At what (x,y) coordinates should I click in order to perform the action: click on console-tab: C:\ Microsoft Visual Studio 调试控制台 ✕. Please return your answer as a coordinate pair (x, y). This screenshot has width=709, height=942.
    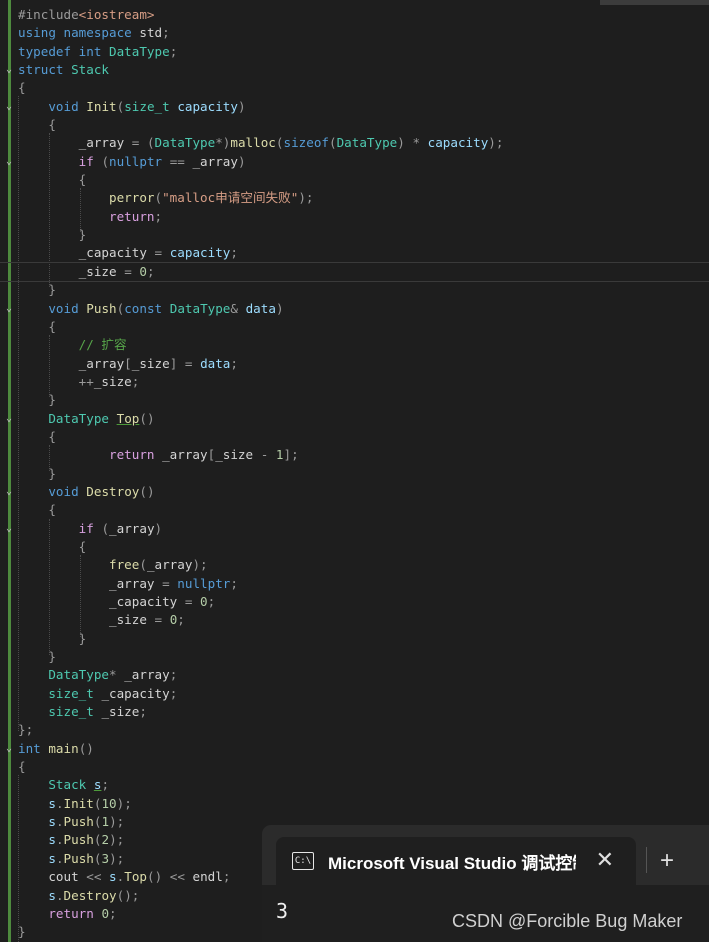
    Looking at the image, I should click on (456, 861).